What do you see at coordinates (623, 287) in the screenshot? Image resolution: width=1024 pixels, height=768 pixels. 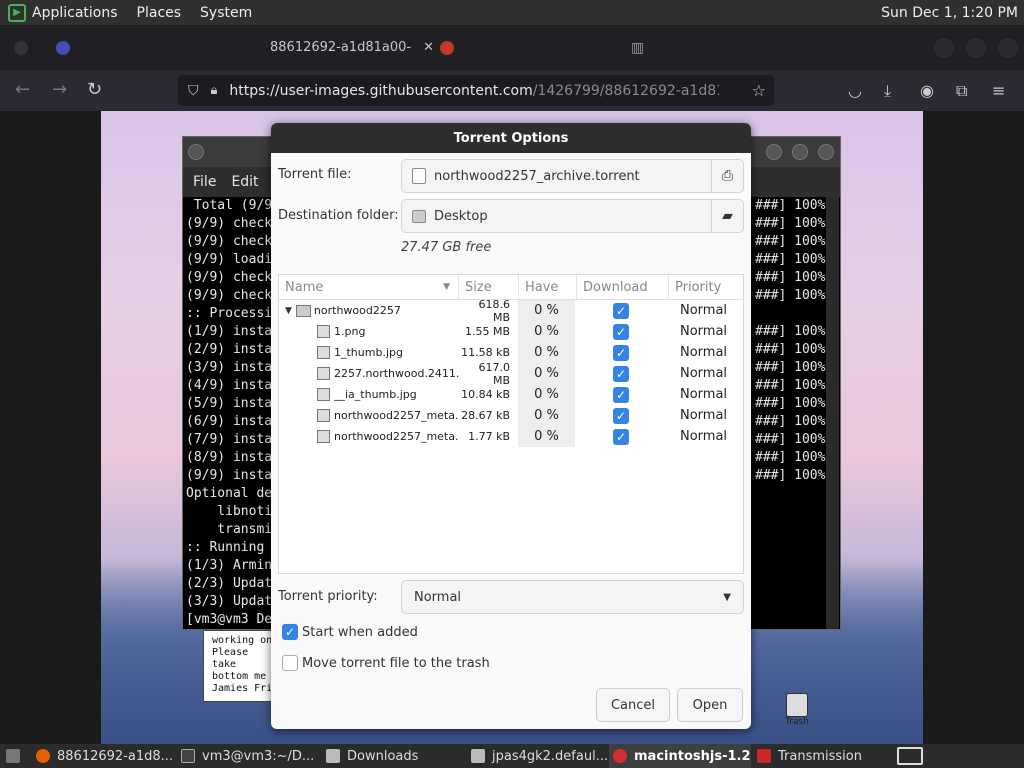 I see `column-download: Download` at bounding box center [623, 287].